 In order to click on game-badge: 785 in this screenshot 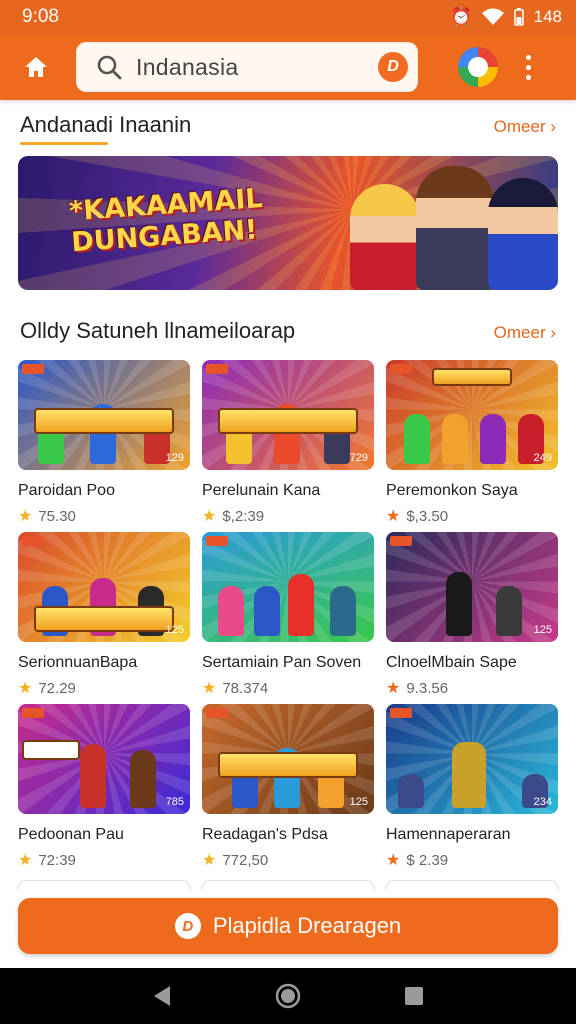, I will do `click(174, 802)`.